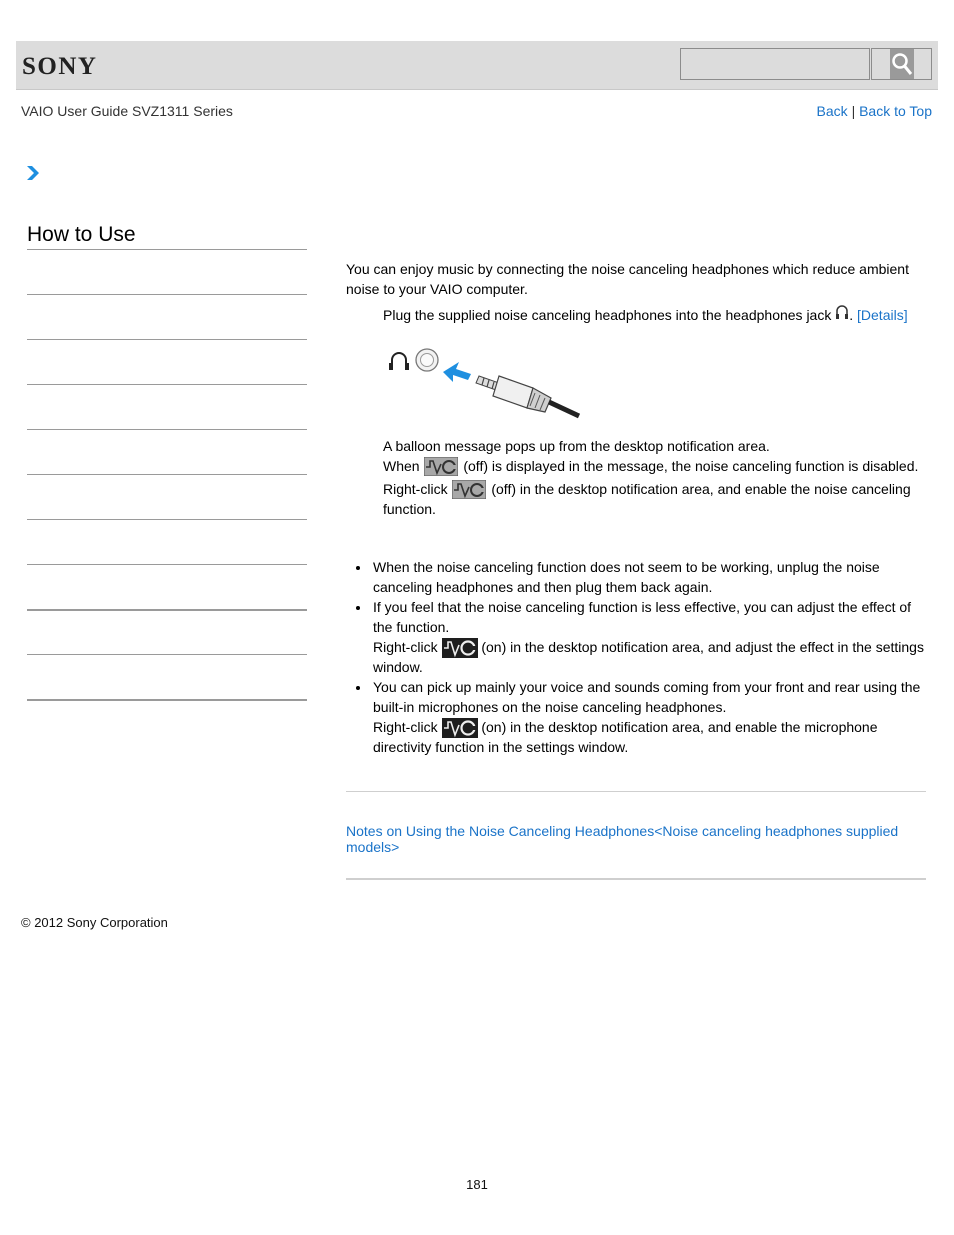 This screenshot has height=1235, width=954. What do you see at coordinates (401, 466) in the screenshot?
I see `when-text: When` at bounding box center [401, 466].